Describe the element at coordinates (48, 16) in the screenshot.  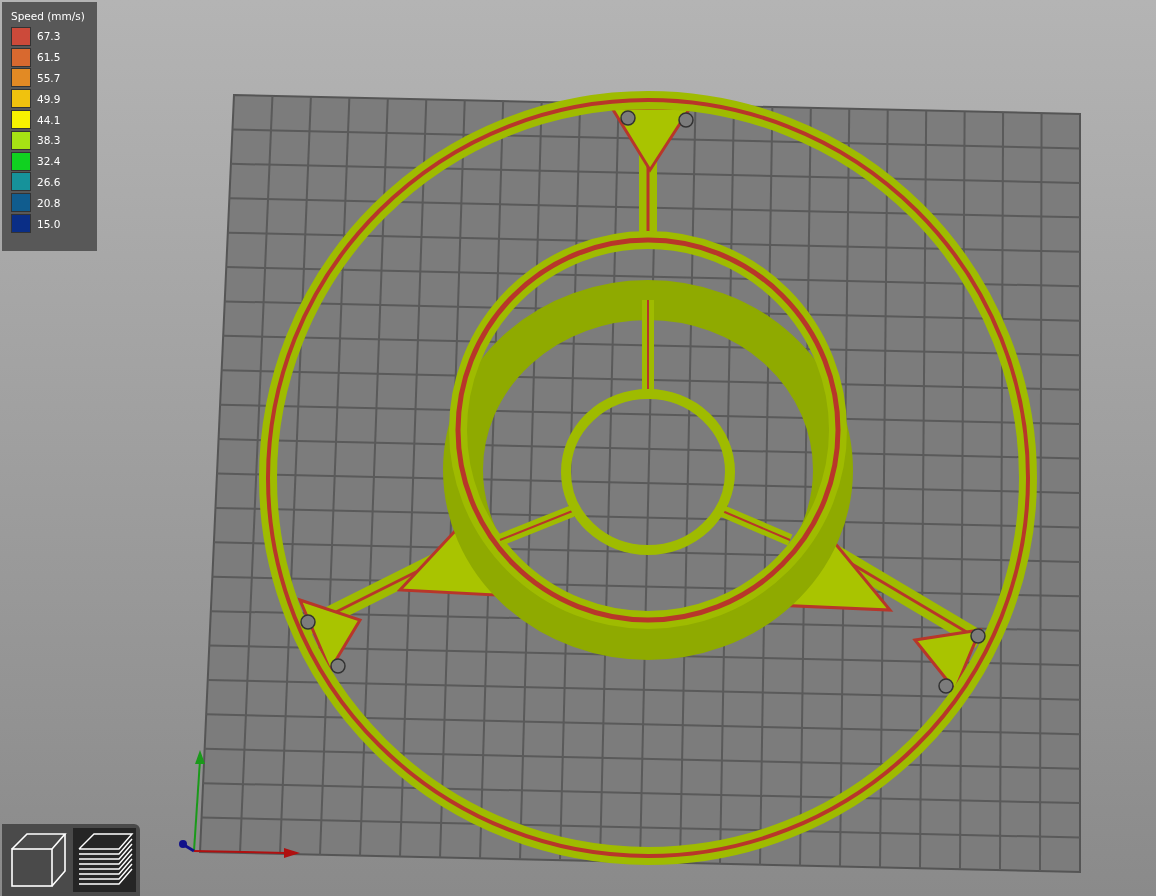
I see `legend-title: Speed (mm/s)` at that location.